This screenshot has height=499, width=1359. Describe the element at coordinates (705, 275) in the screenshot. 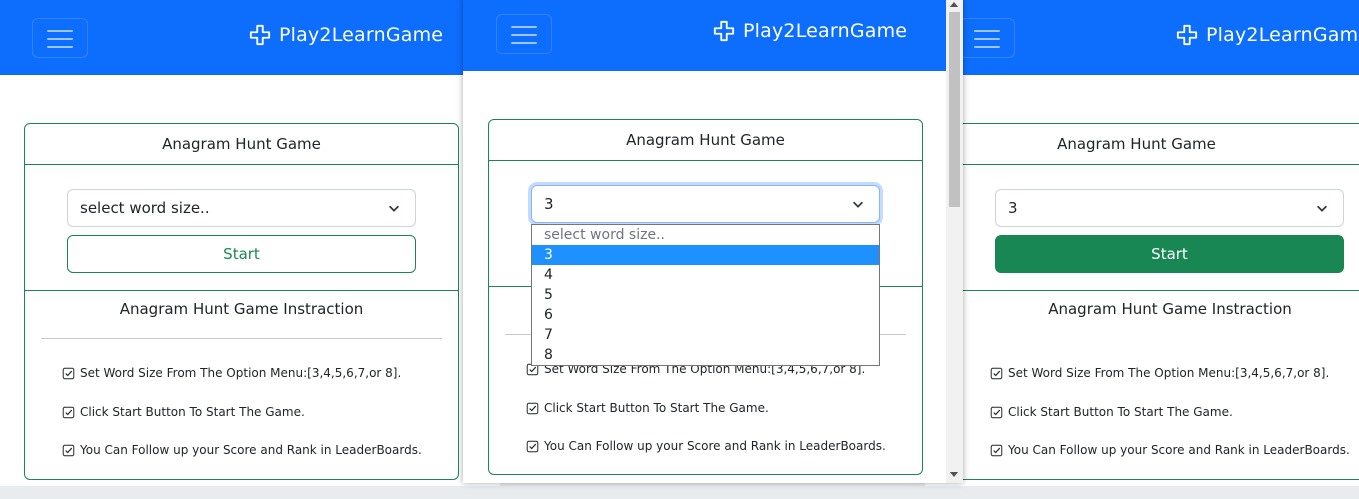

I see `dropdown-option: 4` at that location.